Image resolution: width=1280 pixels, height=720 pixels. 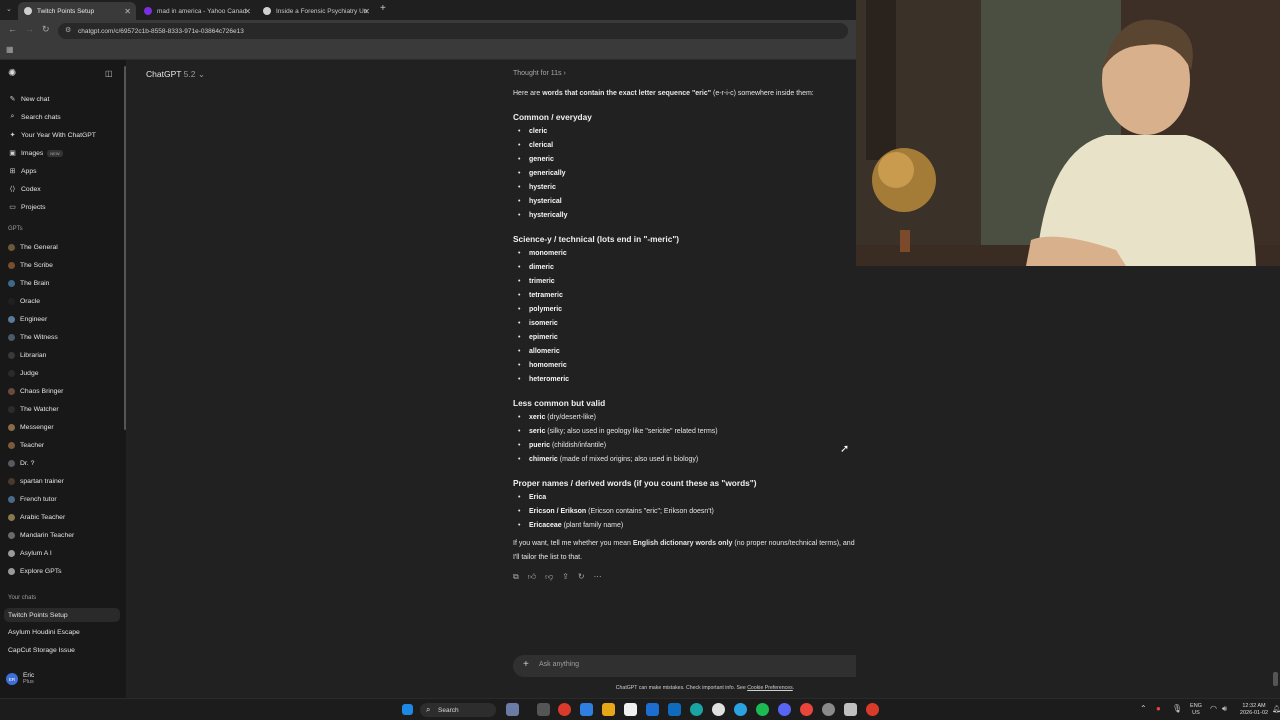 I want to click on new-tab-button: +, so click(x=383, y=8).